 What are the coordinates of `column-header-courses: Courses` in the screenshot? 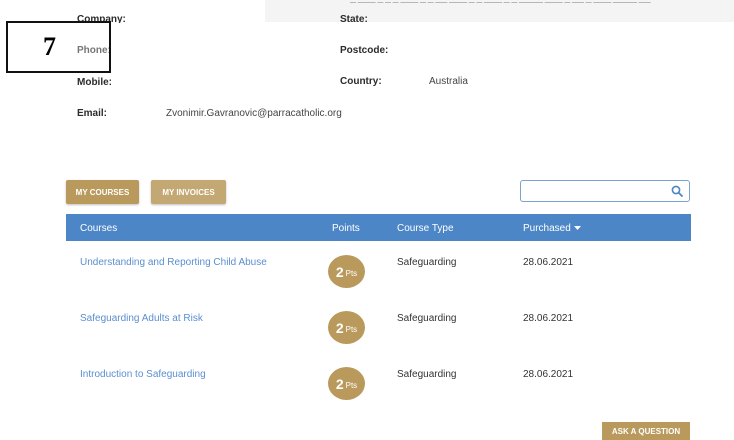 It's located at (98, 228).